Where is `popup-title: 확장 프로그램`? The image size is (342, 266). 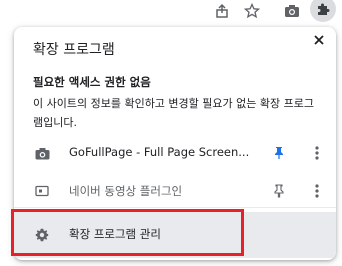
popup-title: 확장 프로그램 is located at coordinates (74, 50).